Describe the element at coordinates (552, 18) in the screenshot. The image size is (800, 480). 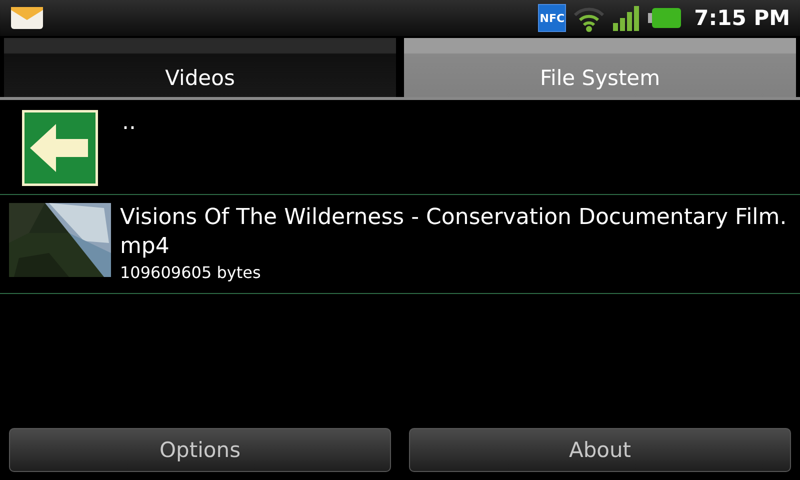
I see `nfc-icon: NFC` at that location.